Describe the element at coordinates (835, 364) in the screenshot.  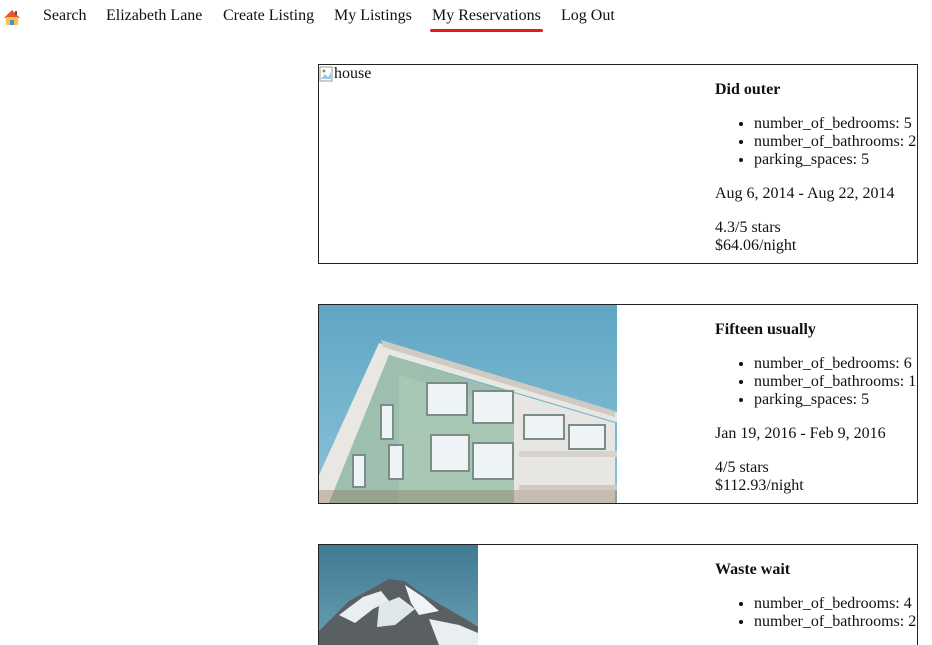
I see `detail-bedrooms: number_of_bedrooms: 6` at that location.